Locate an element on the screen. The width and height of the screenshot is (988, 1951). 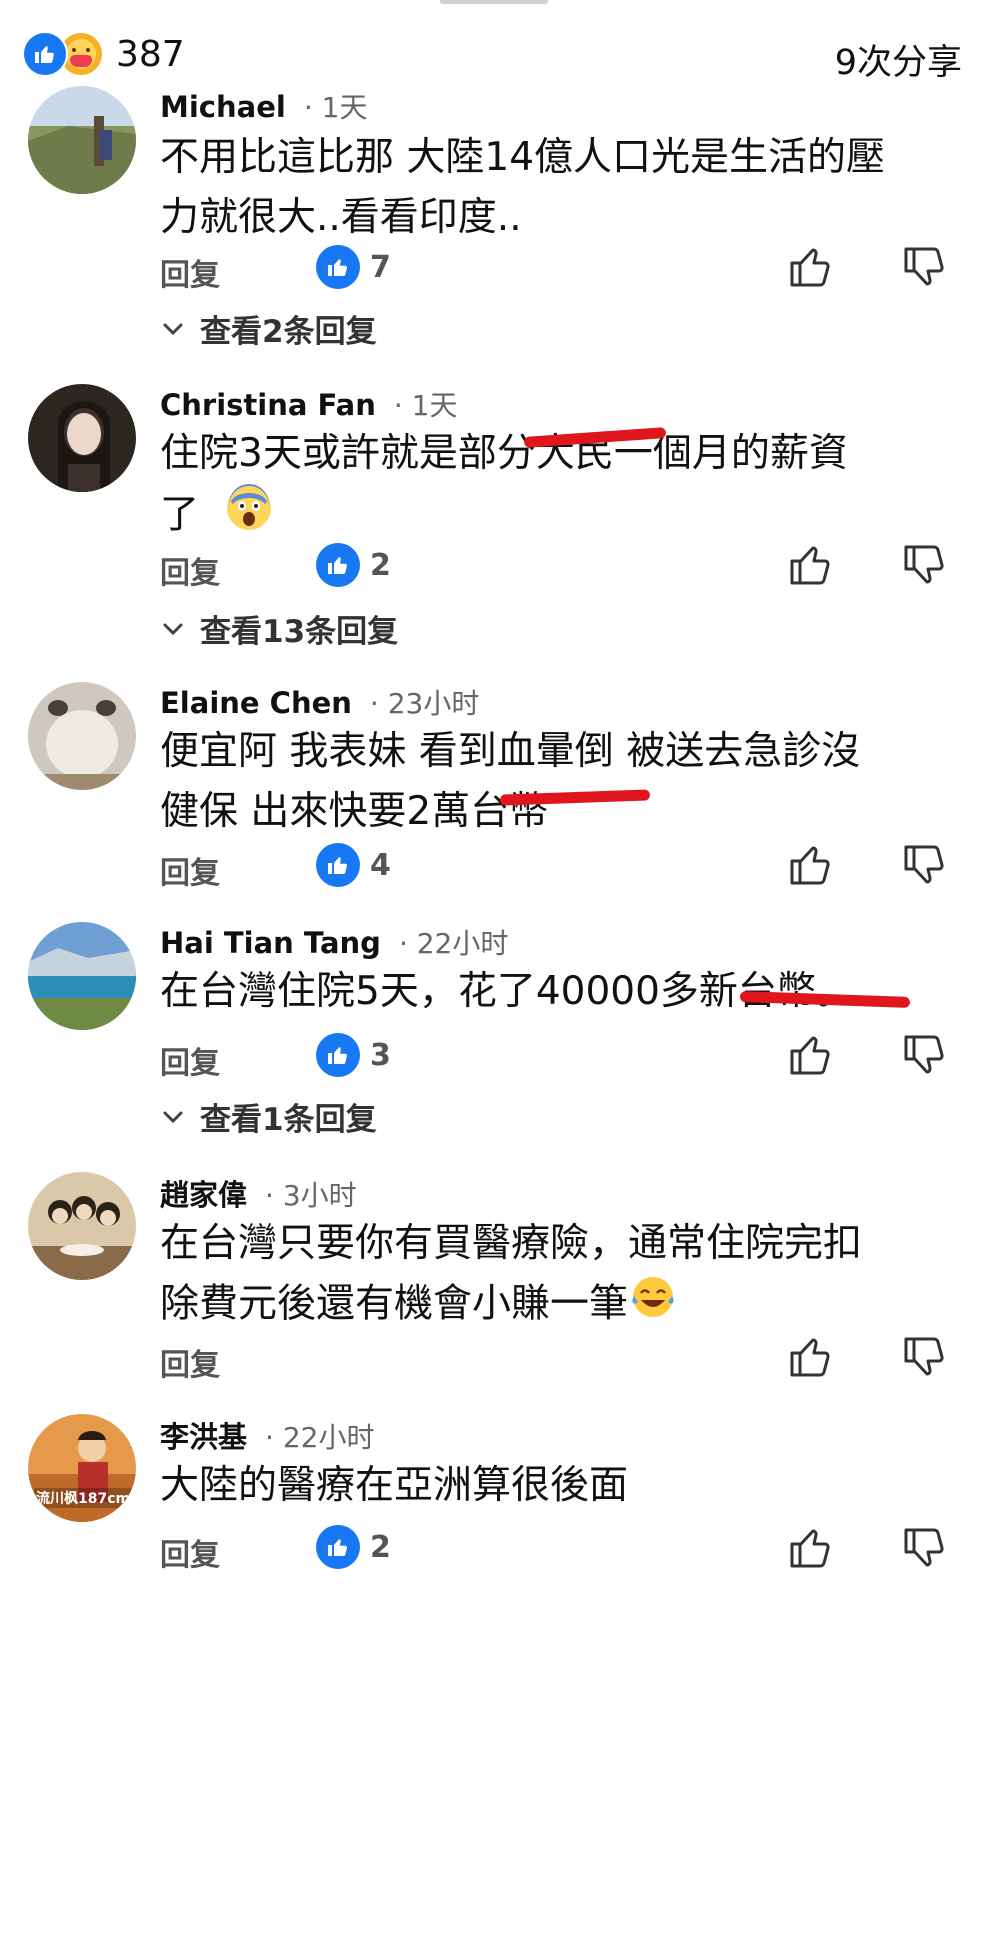
comment-text-line: 了 is located at coordinates (180, 515).